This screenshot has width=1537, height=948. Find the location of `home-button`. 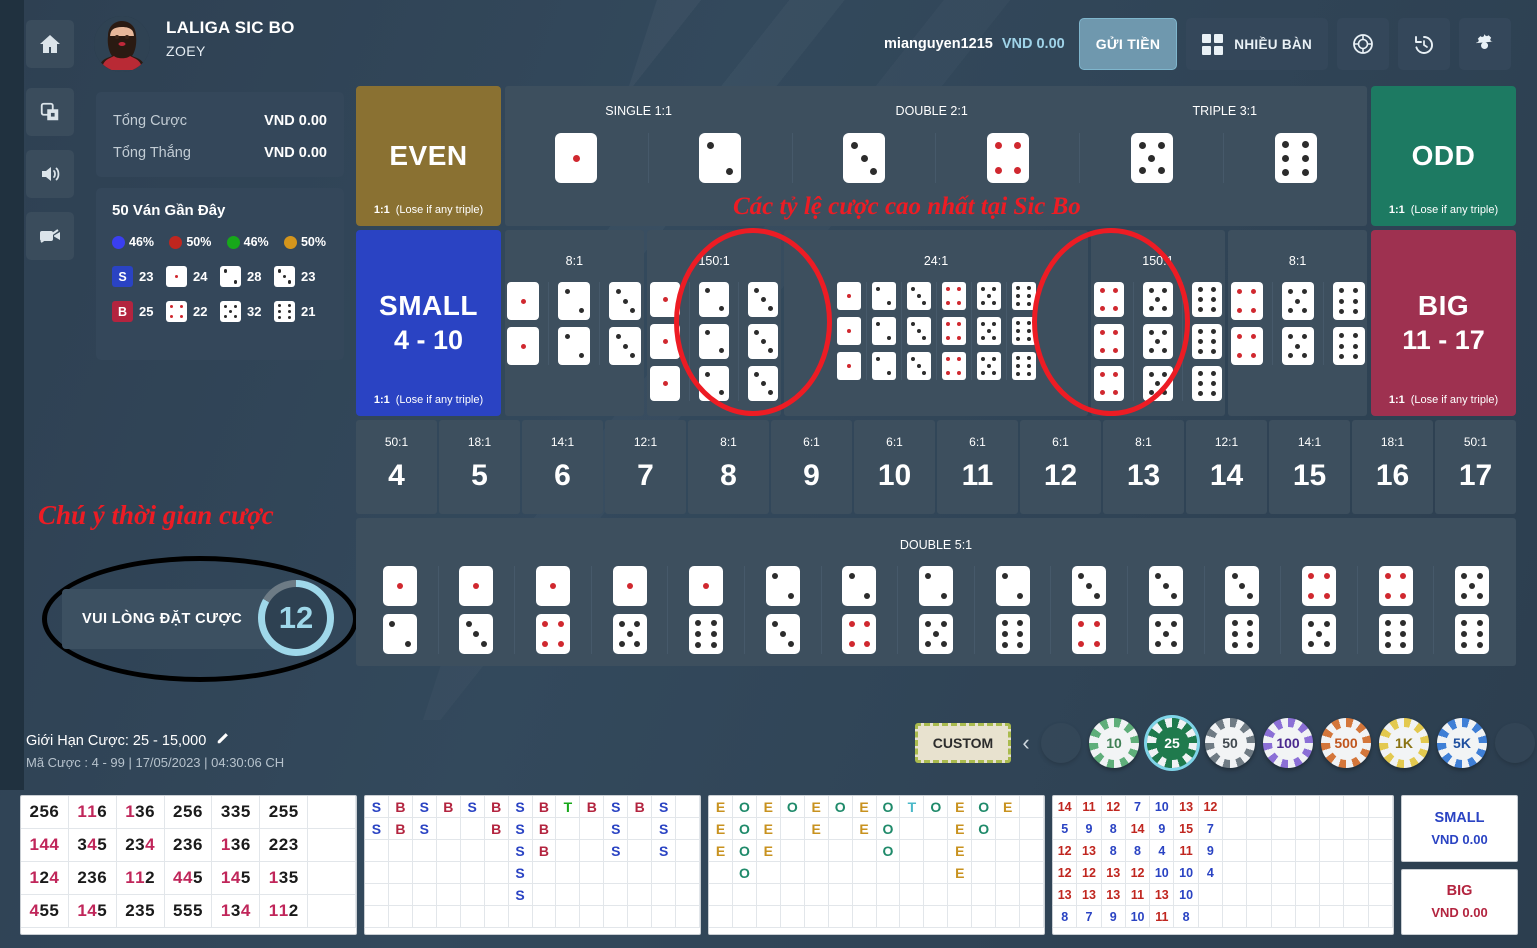

home-button is located at coordinates (50, 44).